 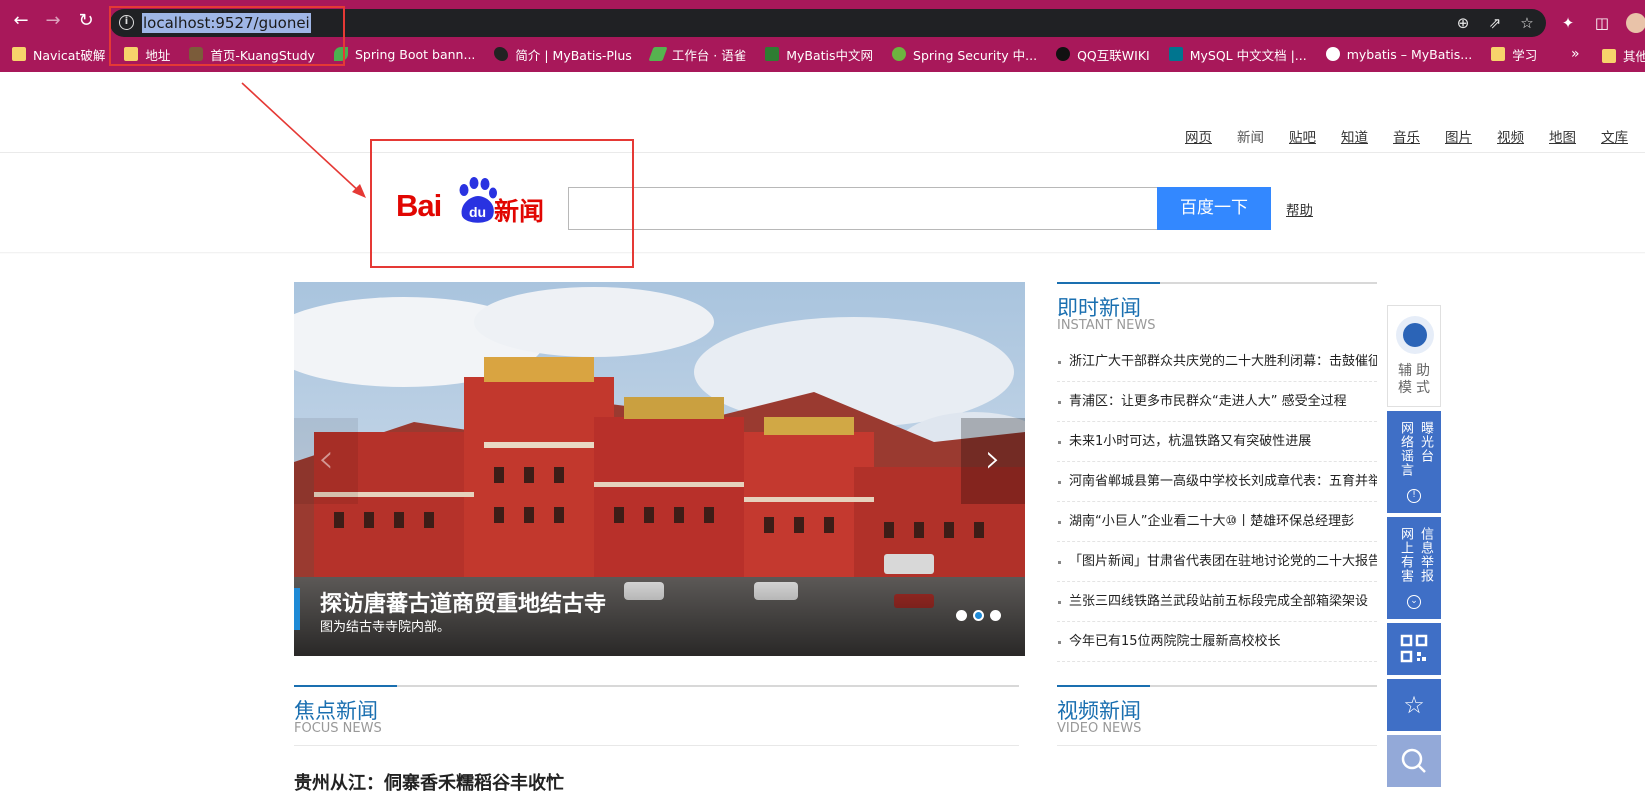 What do you see at coordinates (53, 21) in the screenshot?
I see `forward-icon: →` at bounding box center [53, 21].